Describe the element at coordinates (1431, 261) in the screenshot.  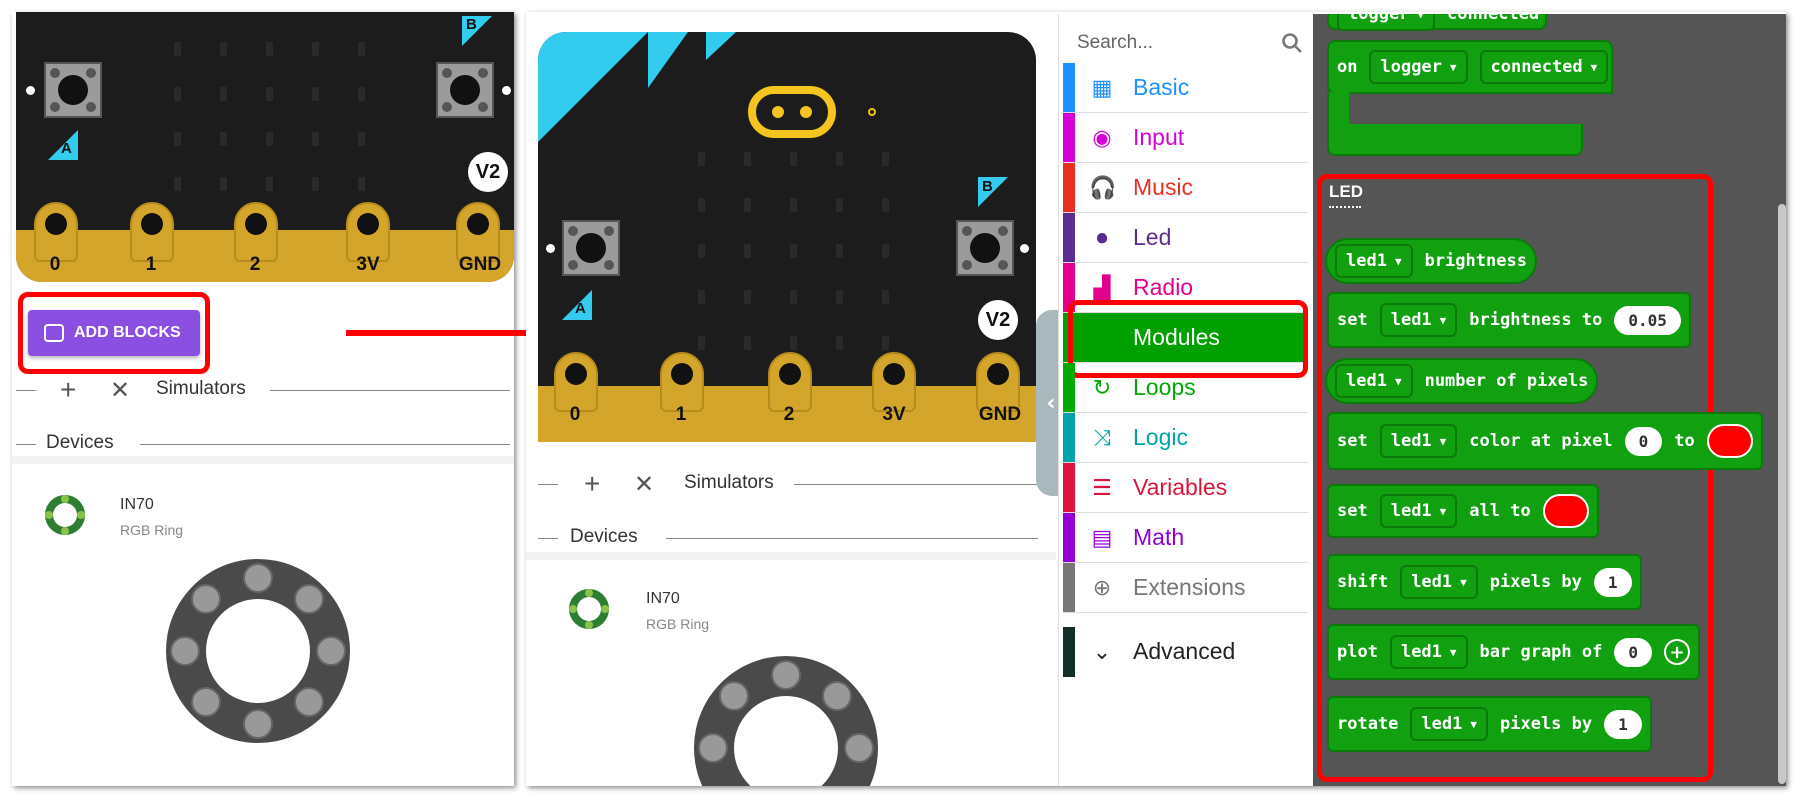
I see `led-brightness-reporter: led1 ▼ brightness` at that location.